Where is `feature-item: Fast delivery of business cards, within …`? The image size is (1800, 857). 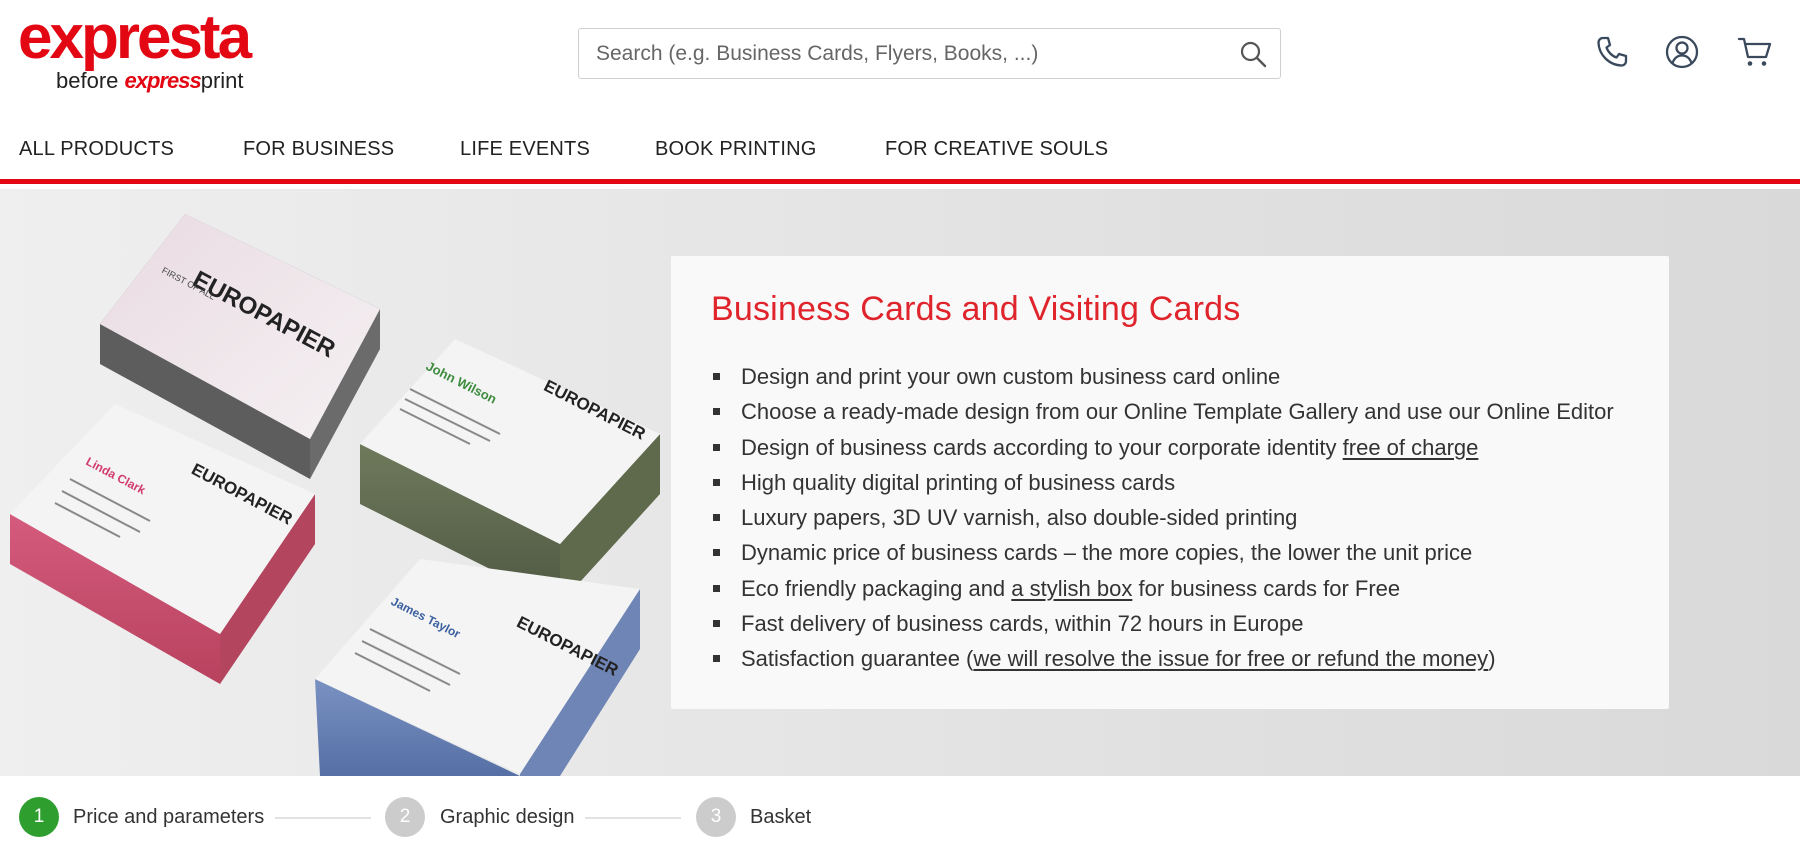 feature-item: Fast delivery of business cards, within … is located at coordinates (1170, 623).